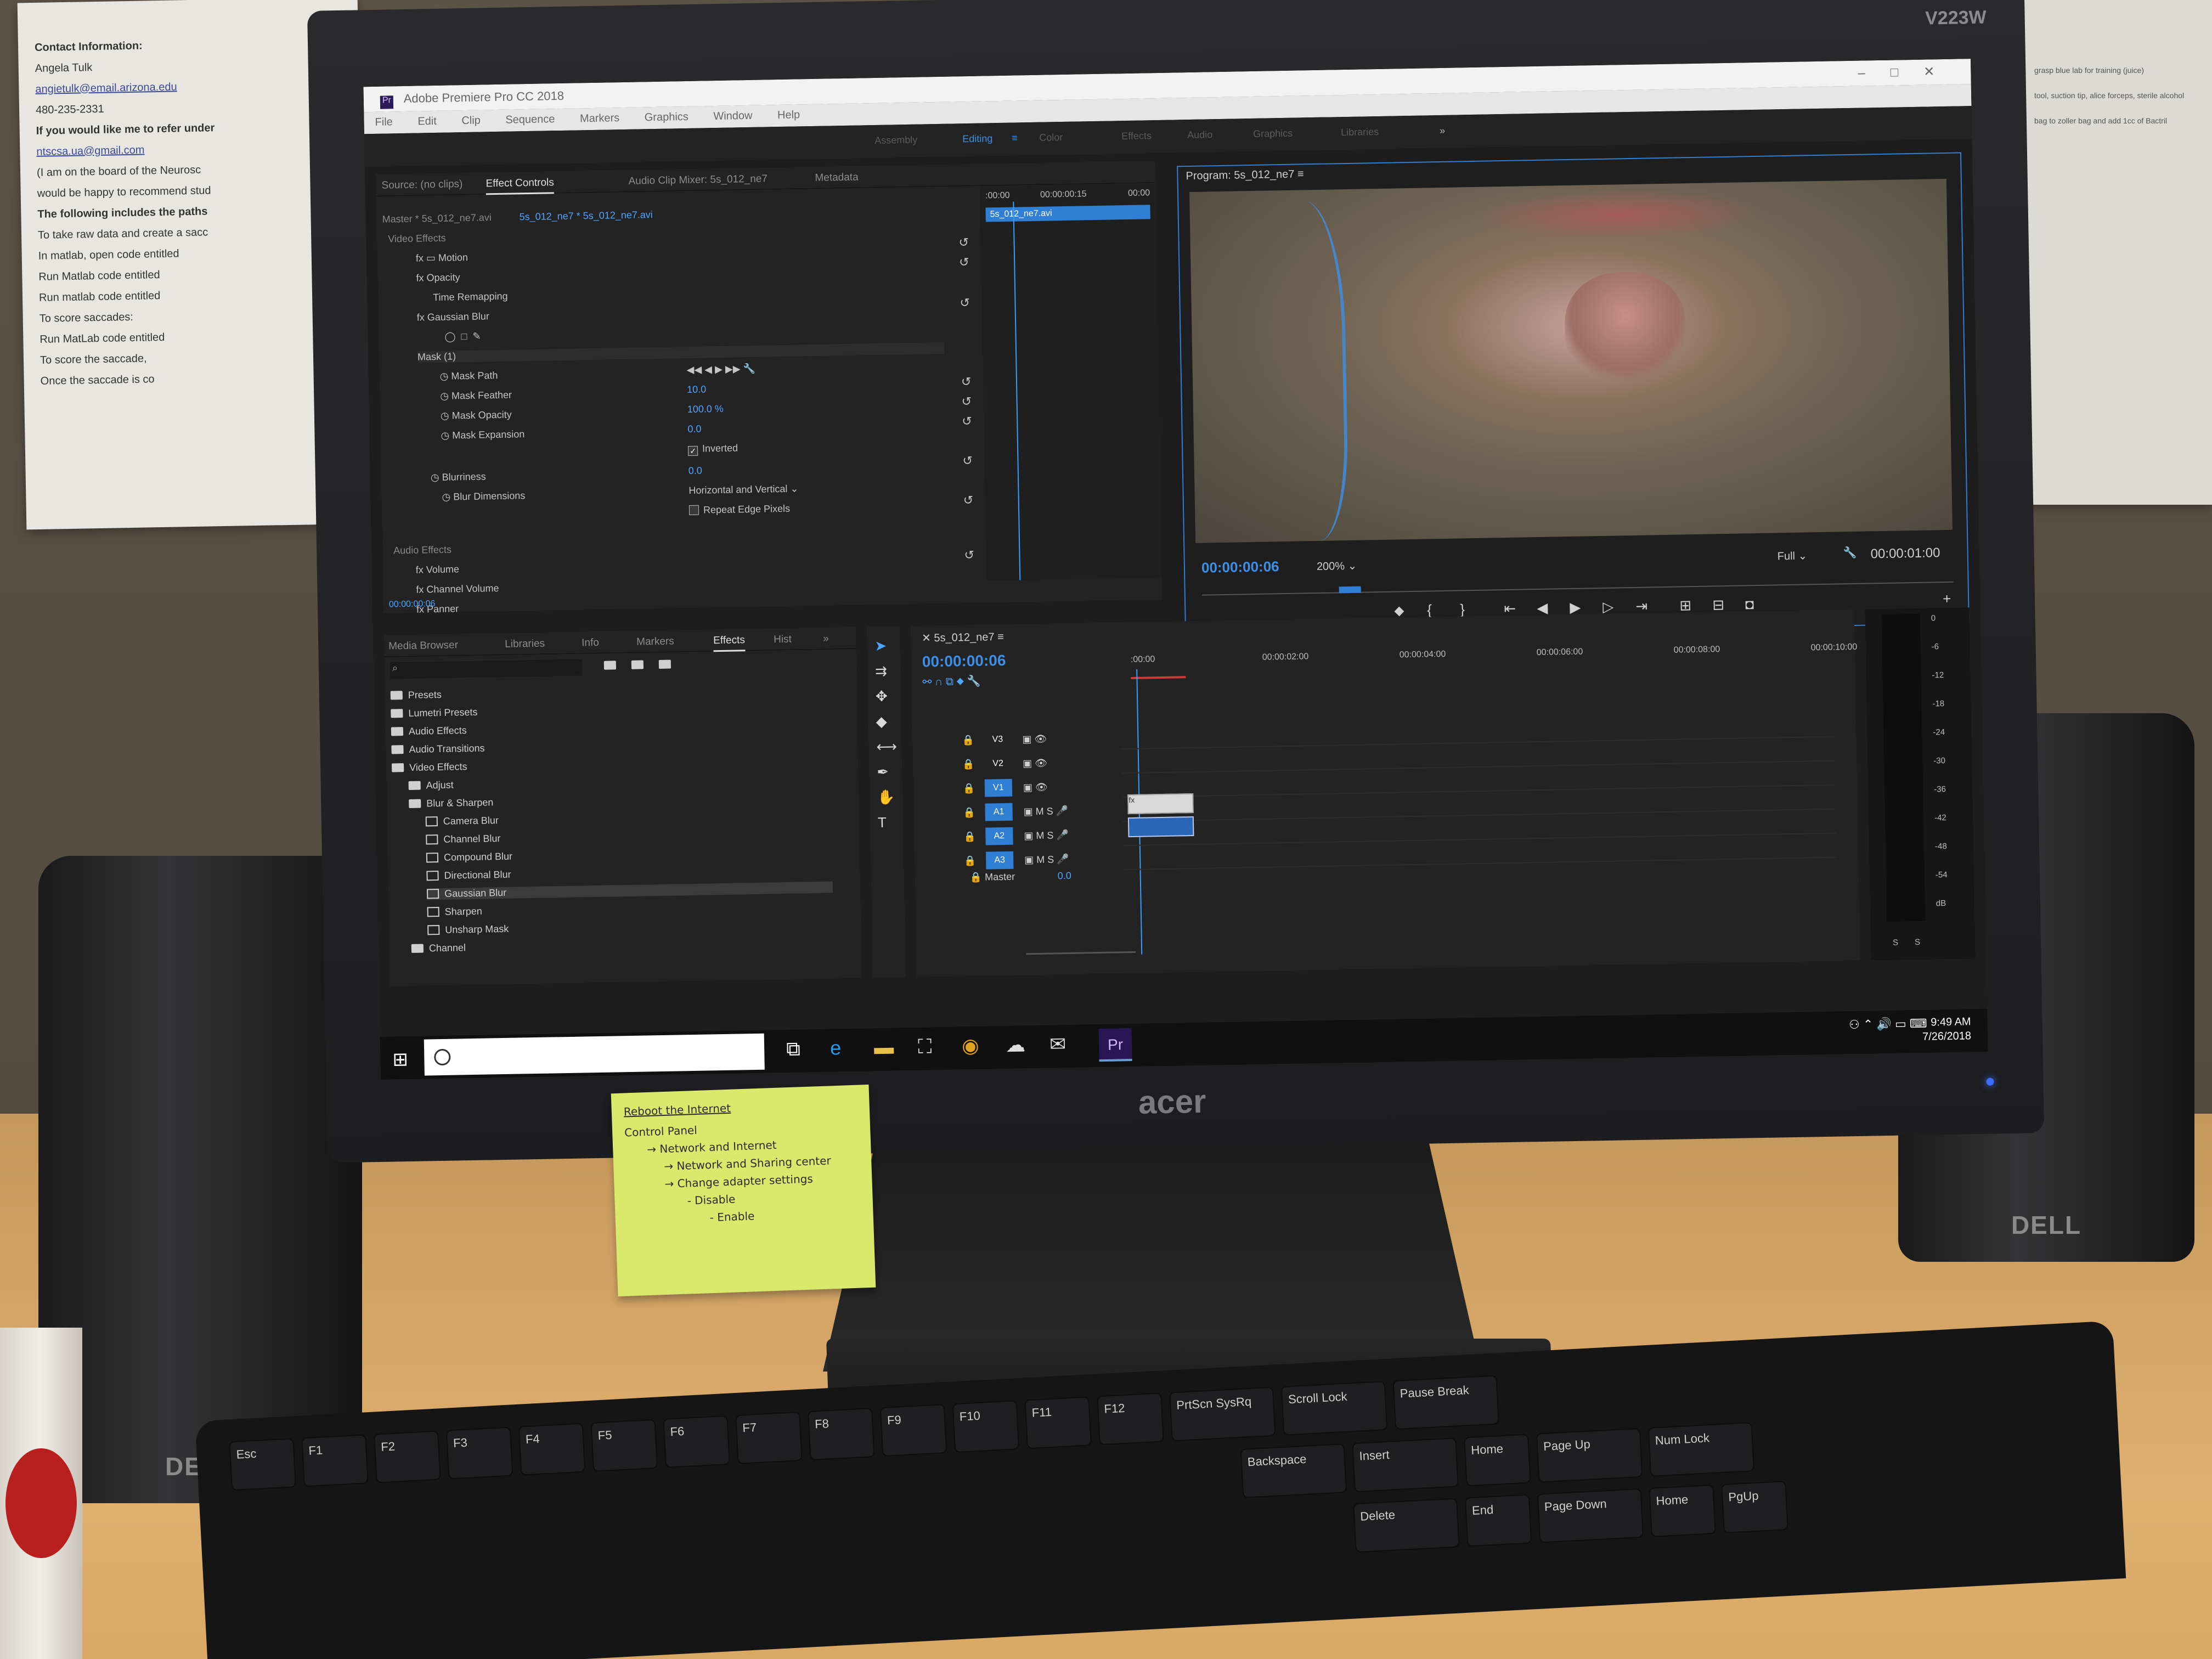  Describe the element at coordinates (1442, 131) in the screenshot. I see `workspace-more-button: »` at that location.